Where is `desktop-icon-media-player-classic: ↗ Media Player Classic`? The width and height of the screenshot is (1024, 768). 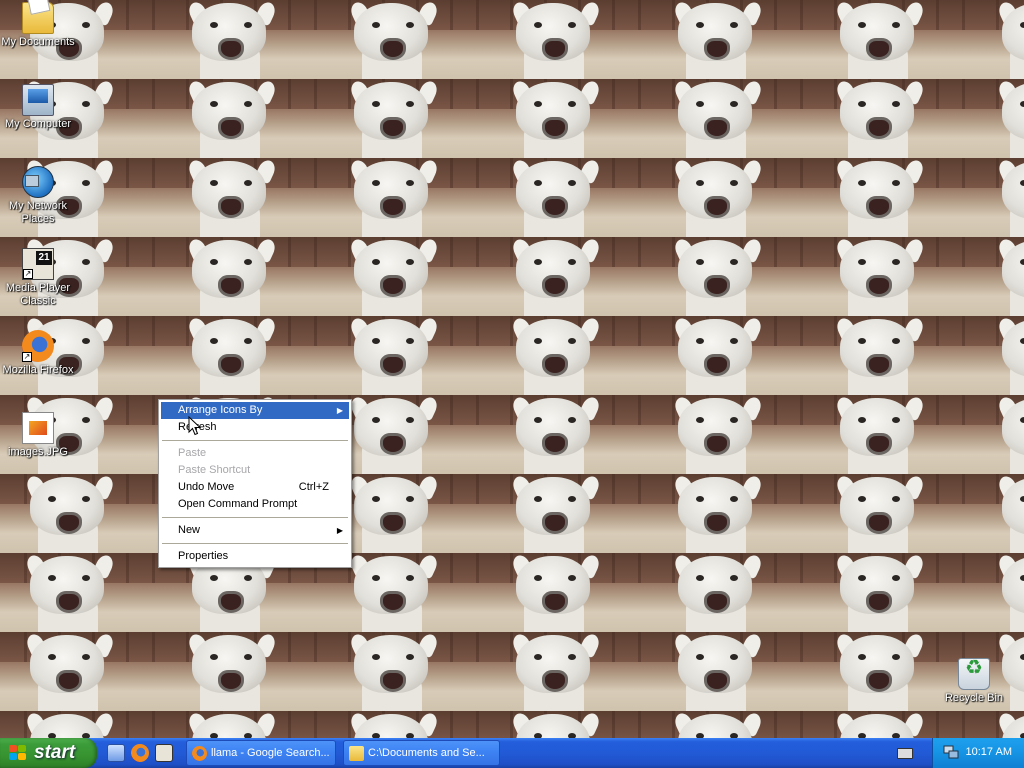 desktop-icon-media-player-classic: ↗ Media Player Classic is located at coordinates (38, 278).